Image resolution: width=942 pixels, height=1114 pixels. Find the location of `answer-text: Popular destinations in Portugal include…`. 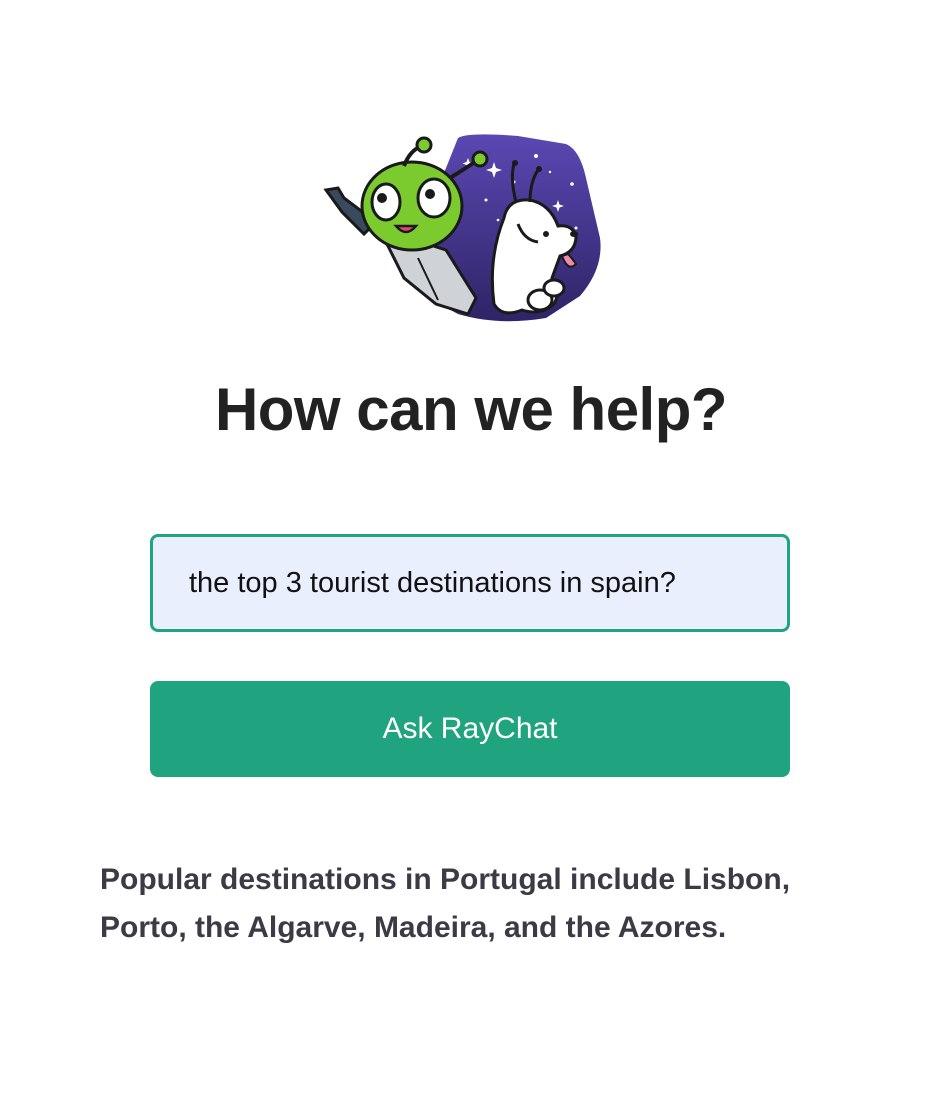

answer-text: Popular destinations in Portugal include… is located at coordinates (445, 903).